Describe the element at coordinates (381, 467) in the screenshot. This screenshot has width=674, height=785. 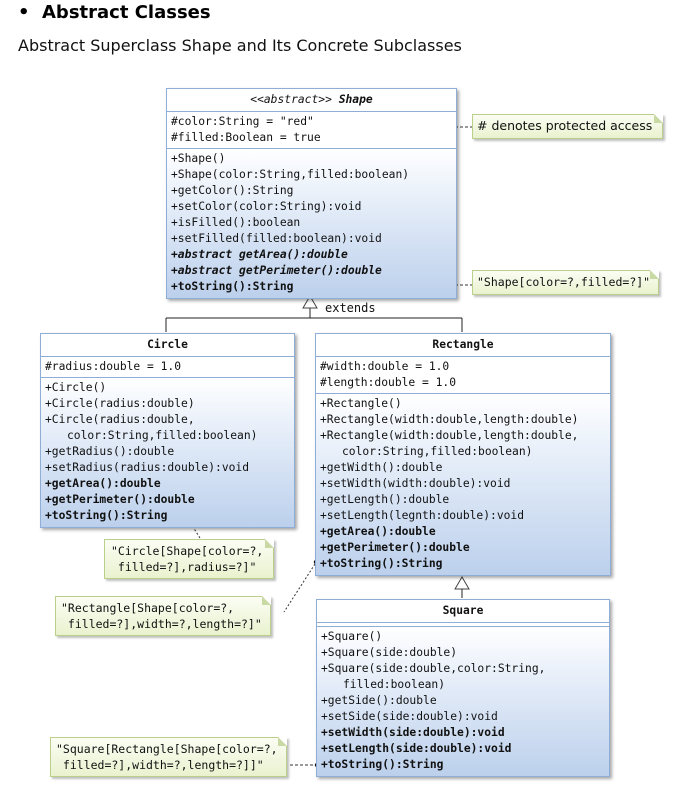
I see `operation: +getWidth():double` at that location.